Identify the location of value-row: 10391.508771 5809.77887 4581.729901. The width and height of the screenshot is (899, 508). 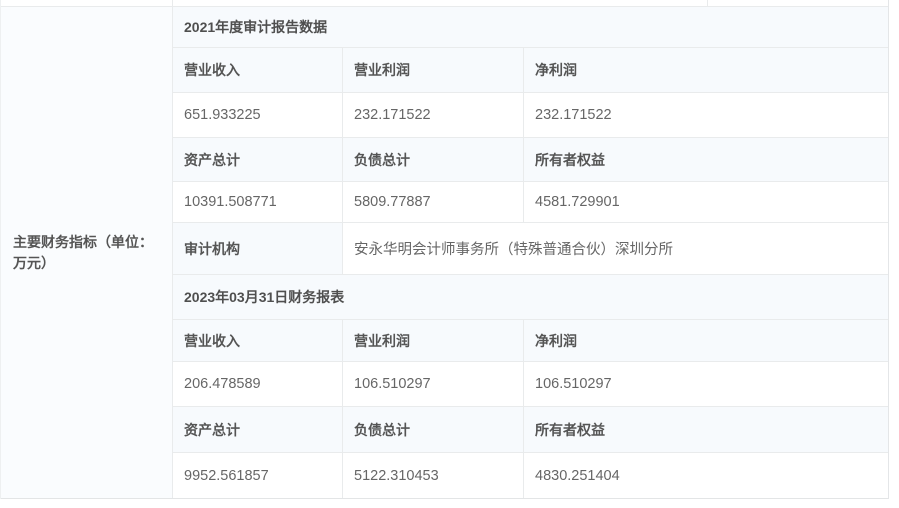
(530, 202).